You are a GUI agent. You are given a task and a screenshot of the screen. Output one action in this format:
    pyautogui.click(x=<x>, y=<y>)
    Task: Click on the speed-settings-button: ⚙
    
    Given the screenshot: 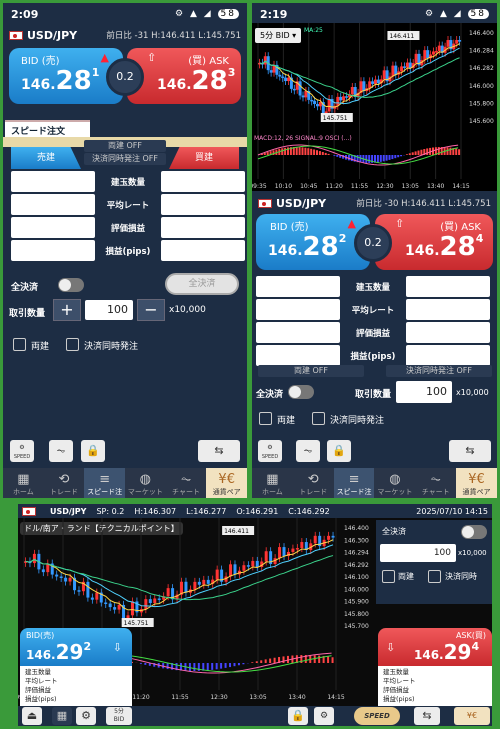 What is the action you would take?
    pyautogui.click(x=324, y=716)
    